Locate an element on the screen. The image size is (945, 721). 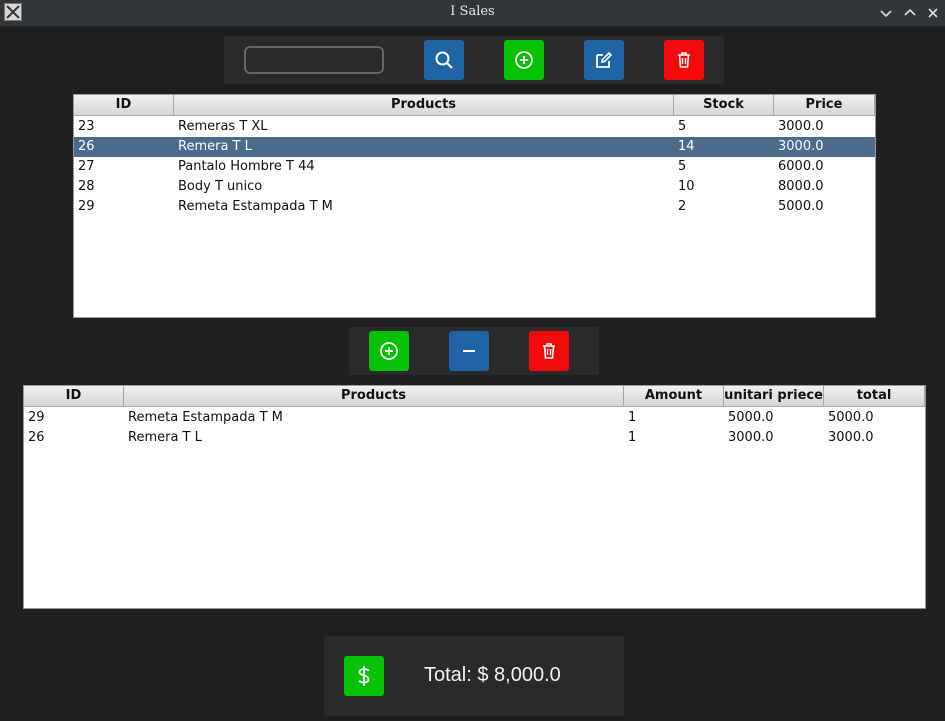
checkout-button is located at coordinates (364, 676).